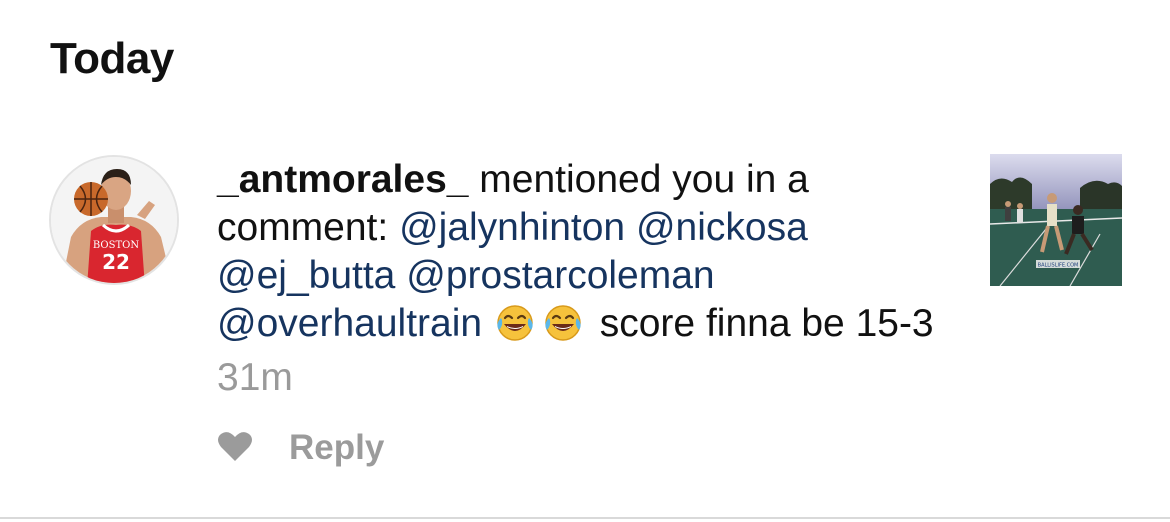  What do you see at coordinates (342, 179) in the screenshot?
I see `username-link: _antmorales_` at bounding box center [342, 179].